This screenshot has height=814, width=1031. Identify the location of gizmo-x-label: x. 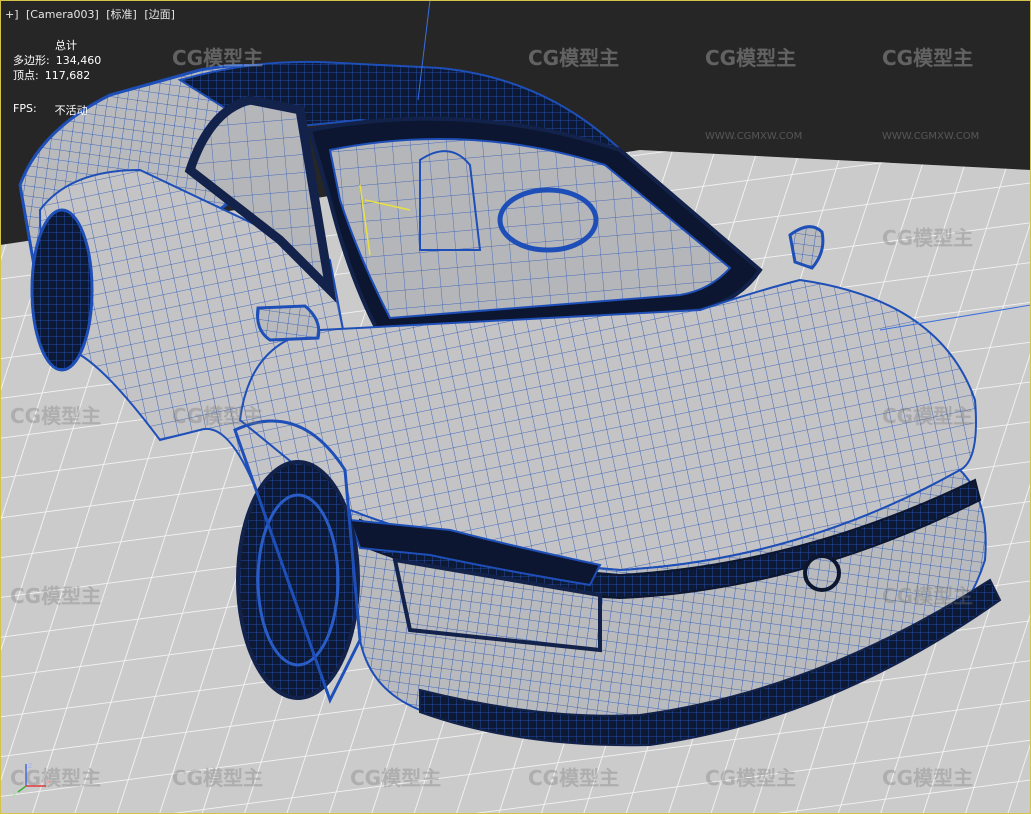
(48, 781).